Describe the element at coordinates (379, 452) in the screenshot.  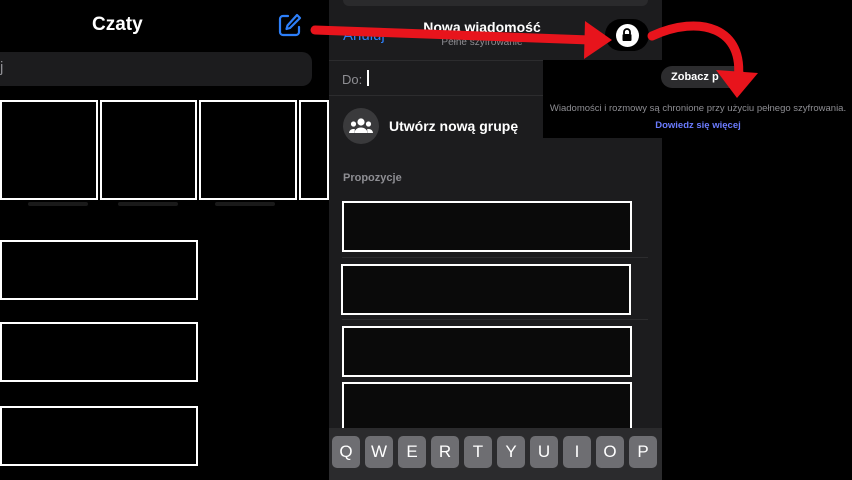
I see `key-w: W` at that location.